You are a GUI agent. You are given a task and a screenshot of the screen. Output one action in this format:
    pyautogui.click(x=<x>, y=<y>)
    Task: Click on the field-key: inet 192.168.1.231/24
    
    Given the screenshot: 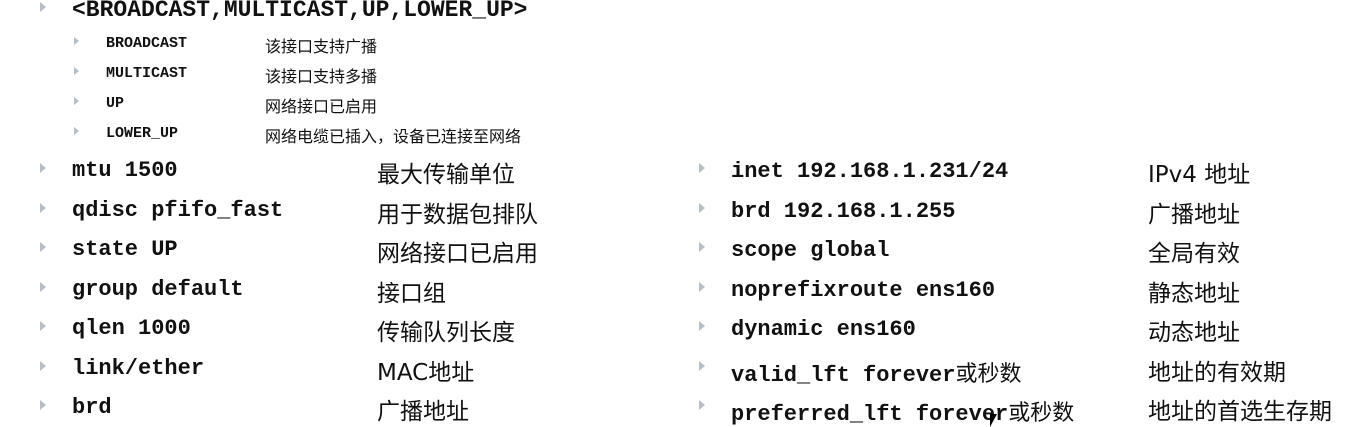 What is the action you would take?
    pyautogui.click(x=870, y=171)
    